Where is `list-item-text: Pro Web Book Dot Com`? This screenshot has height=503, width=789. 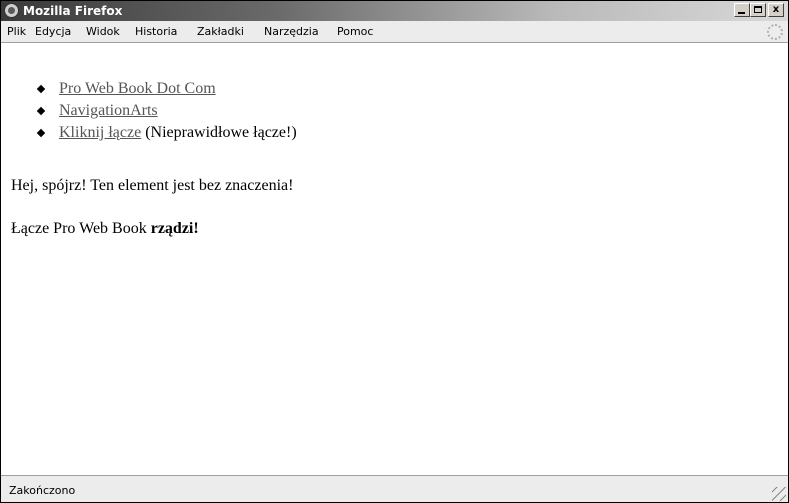
list-item-text: Pro Web Book Dot Com is located at coordinates (137, 89).